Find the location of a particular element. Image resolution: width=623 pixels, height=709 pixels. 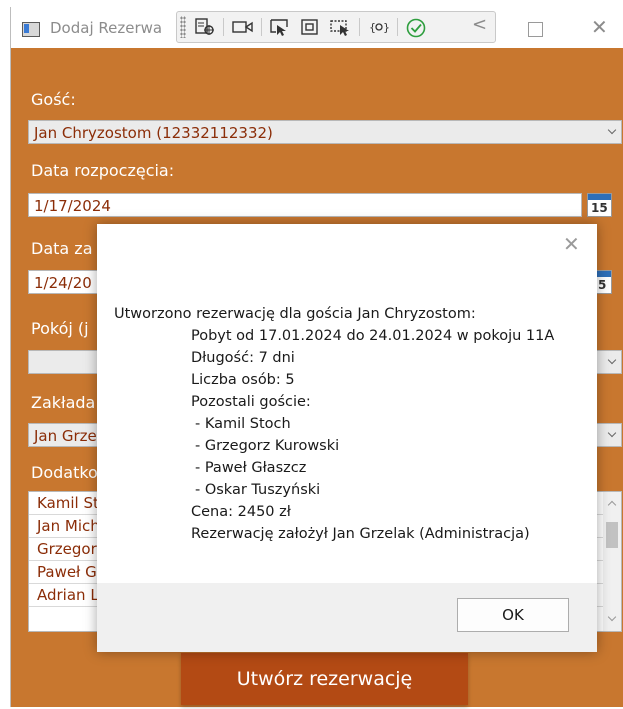

message-line: Liczba osób: 5 is located at coordinates (243, 380).